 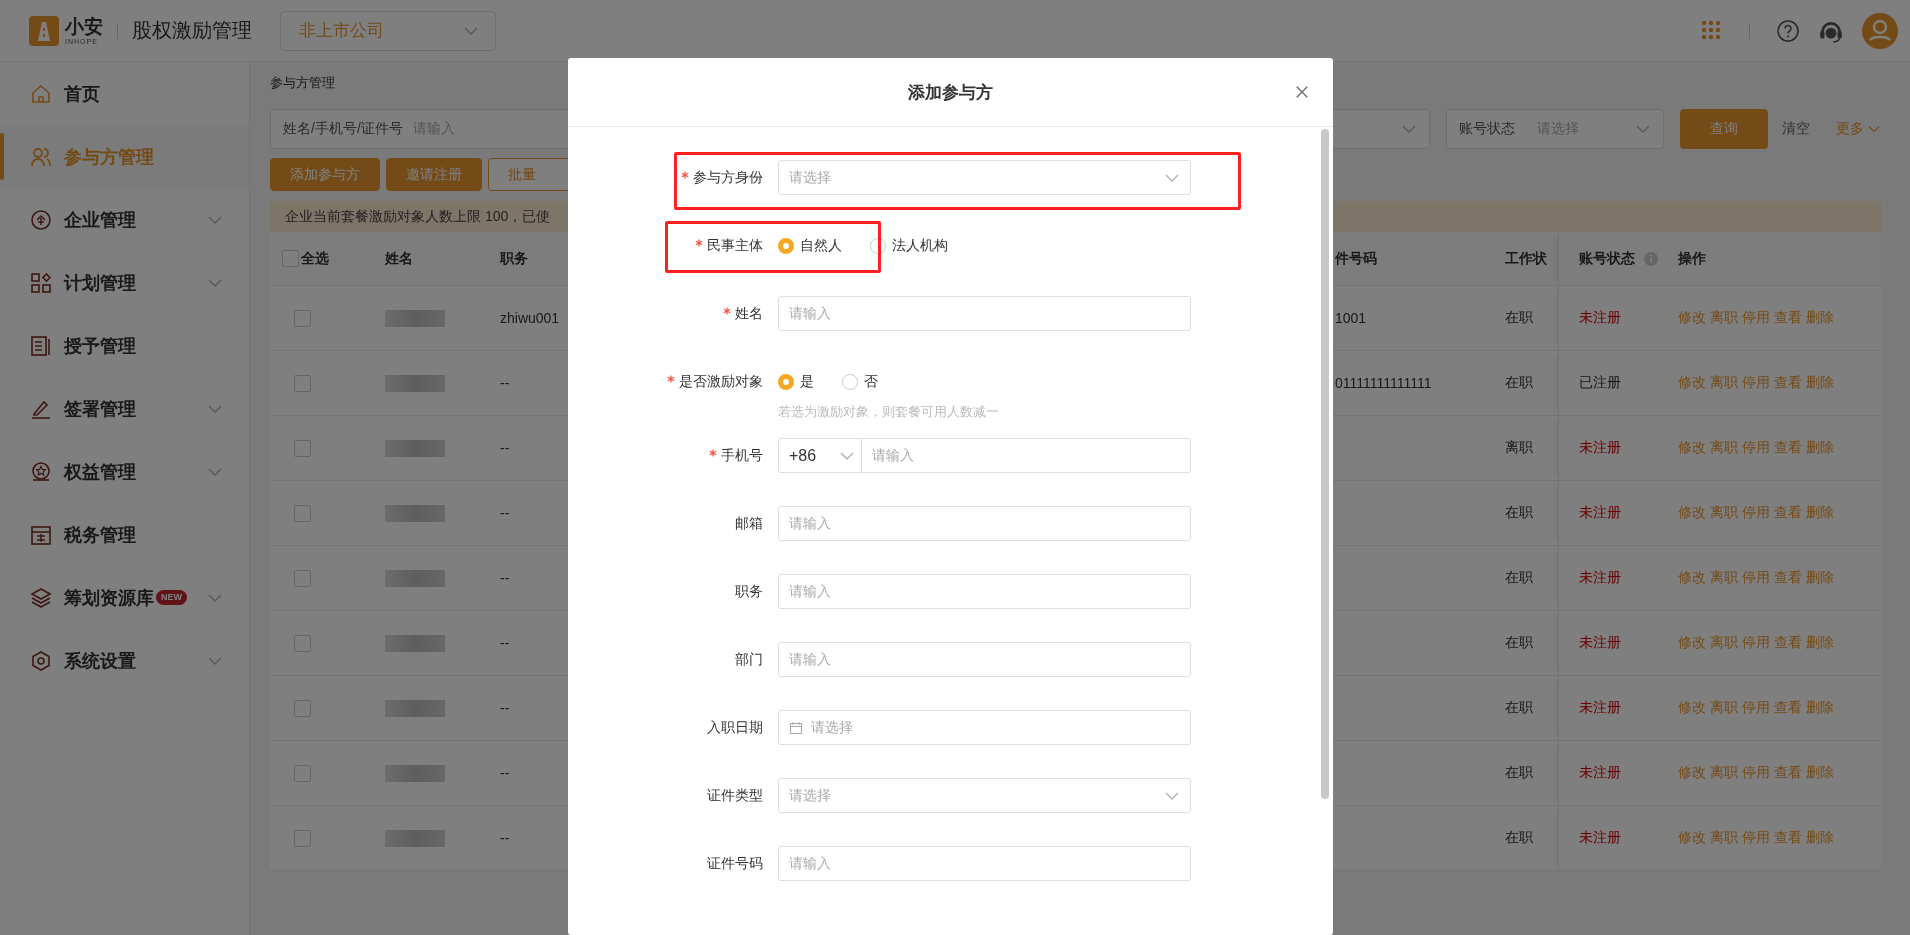 I want to click on sidebar-item: 首页, so click(x=124, y=93).